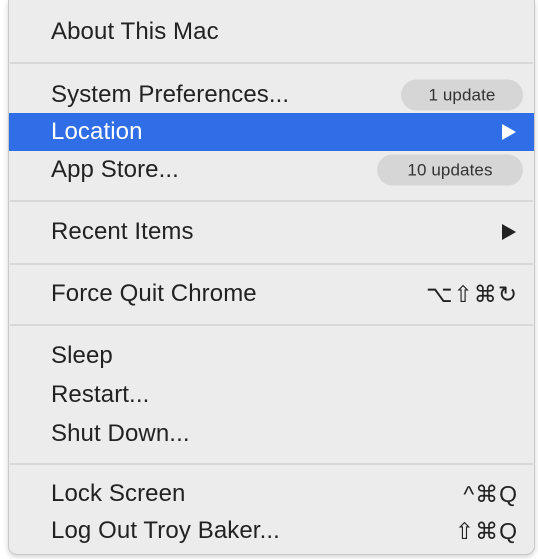 Image resolution: width=538 pixels, height=559 pixels. What do you see at coordinates (271, 494) in the screenshot?
I see `menu-item-lock-screen: Lock Screen ^⌘Q` at bounding box center [271, 494].